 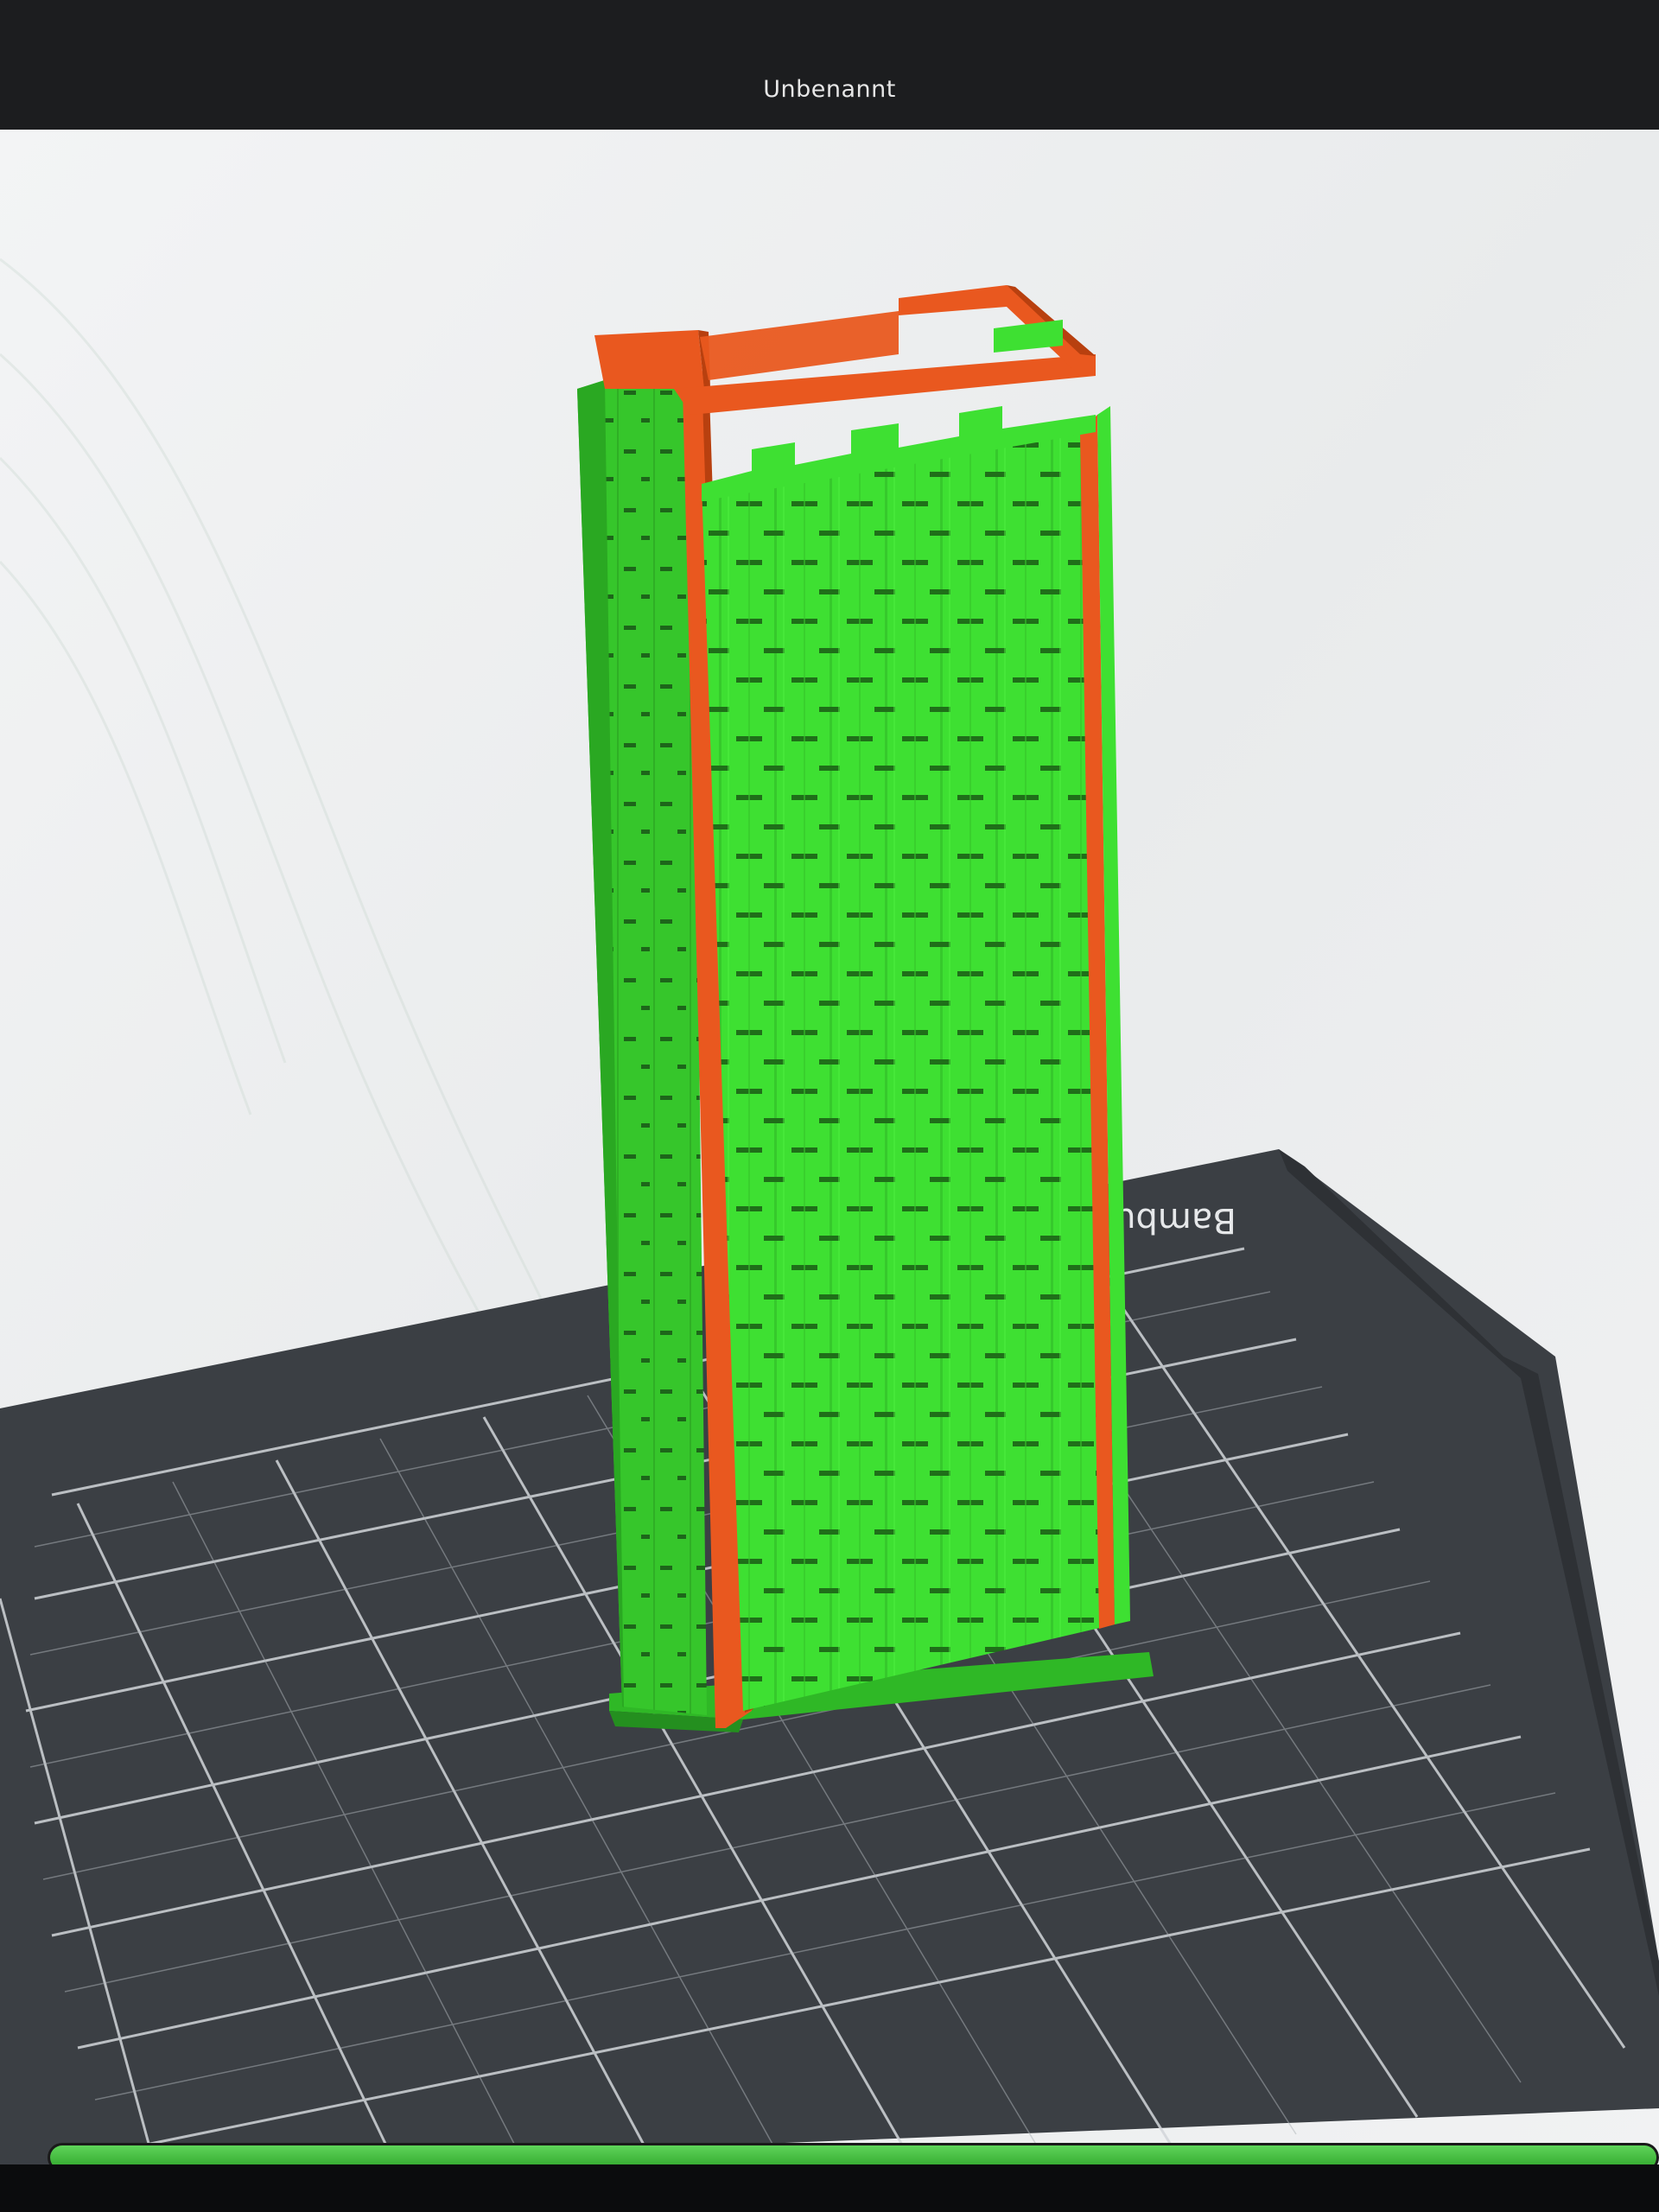 I want to click on window-title: Unbenannt, so click(x=829, y=89).